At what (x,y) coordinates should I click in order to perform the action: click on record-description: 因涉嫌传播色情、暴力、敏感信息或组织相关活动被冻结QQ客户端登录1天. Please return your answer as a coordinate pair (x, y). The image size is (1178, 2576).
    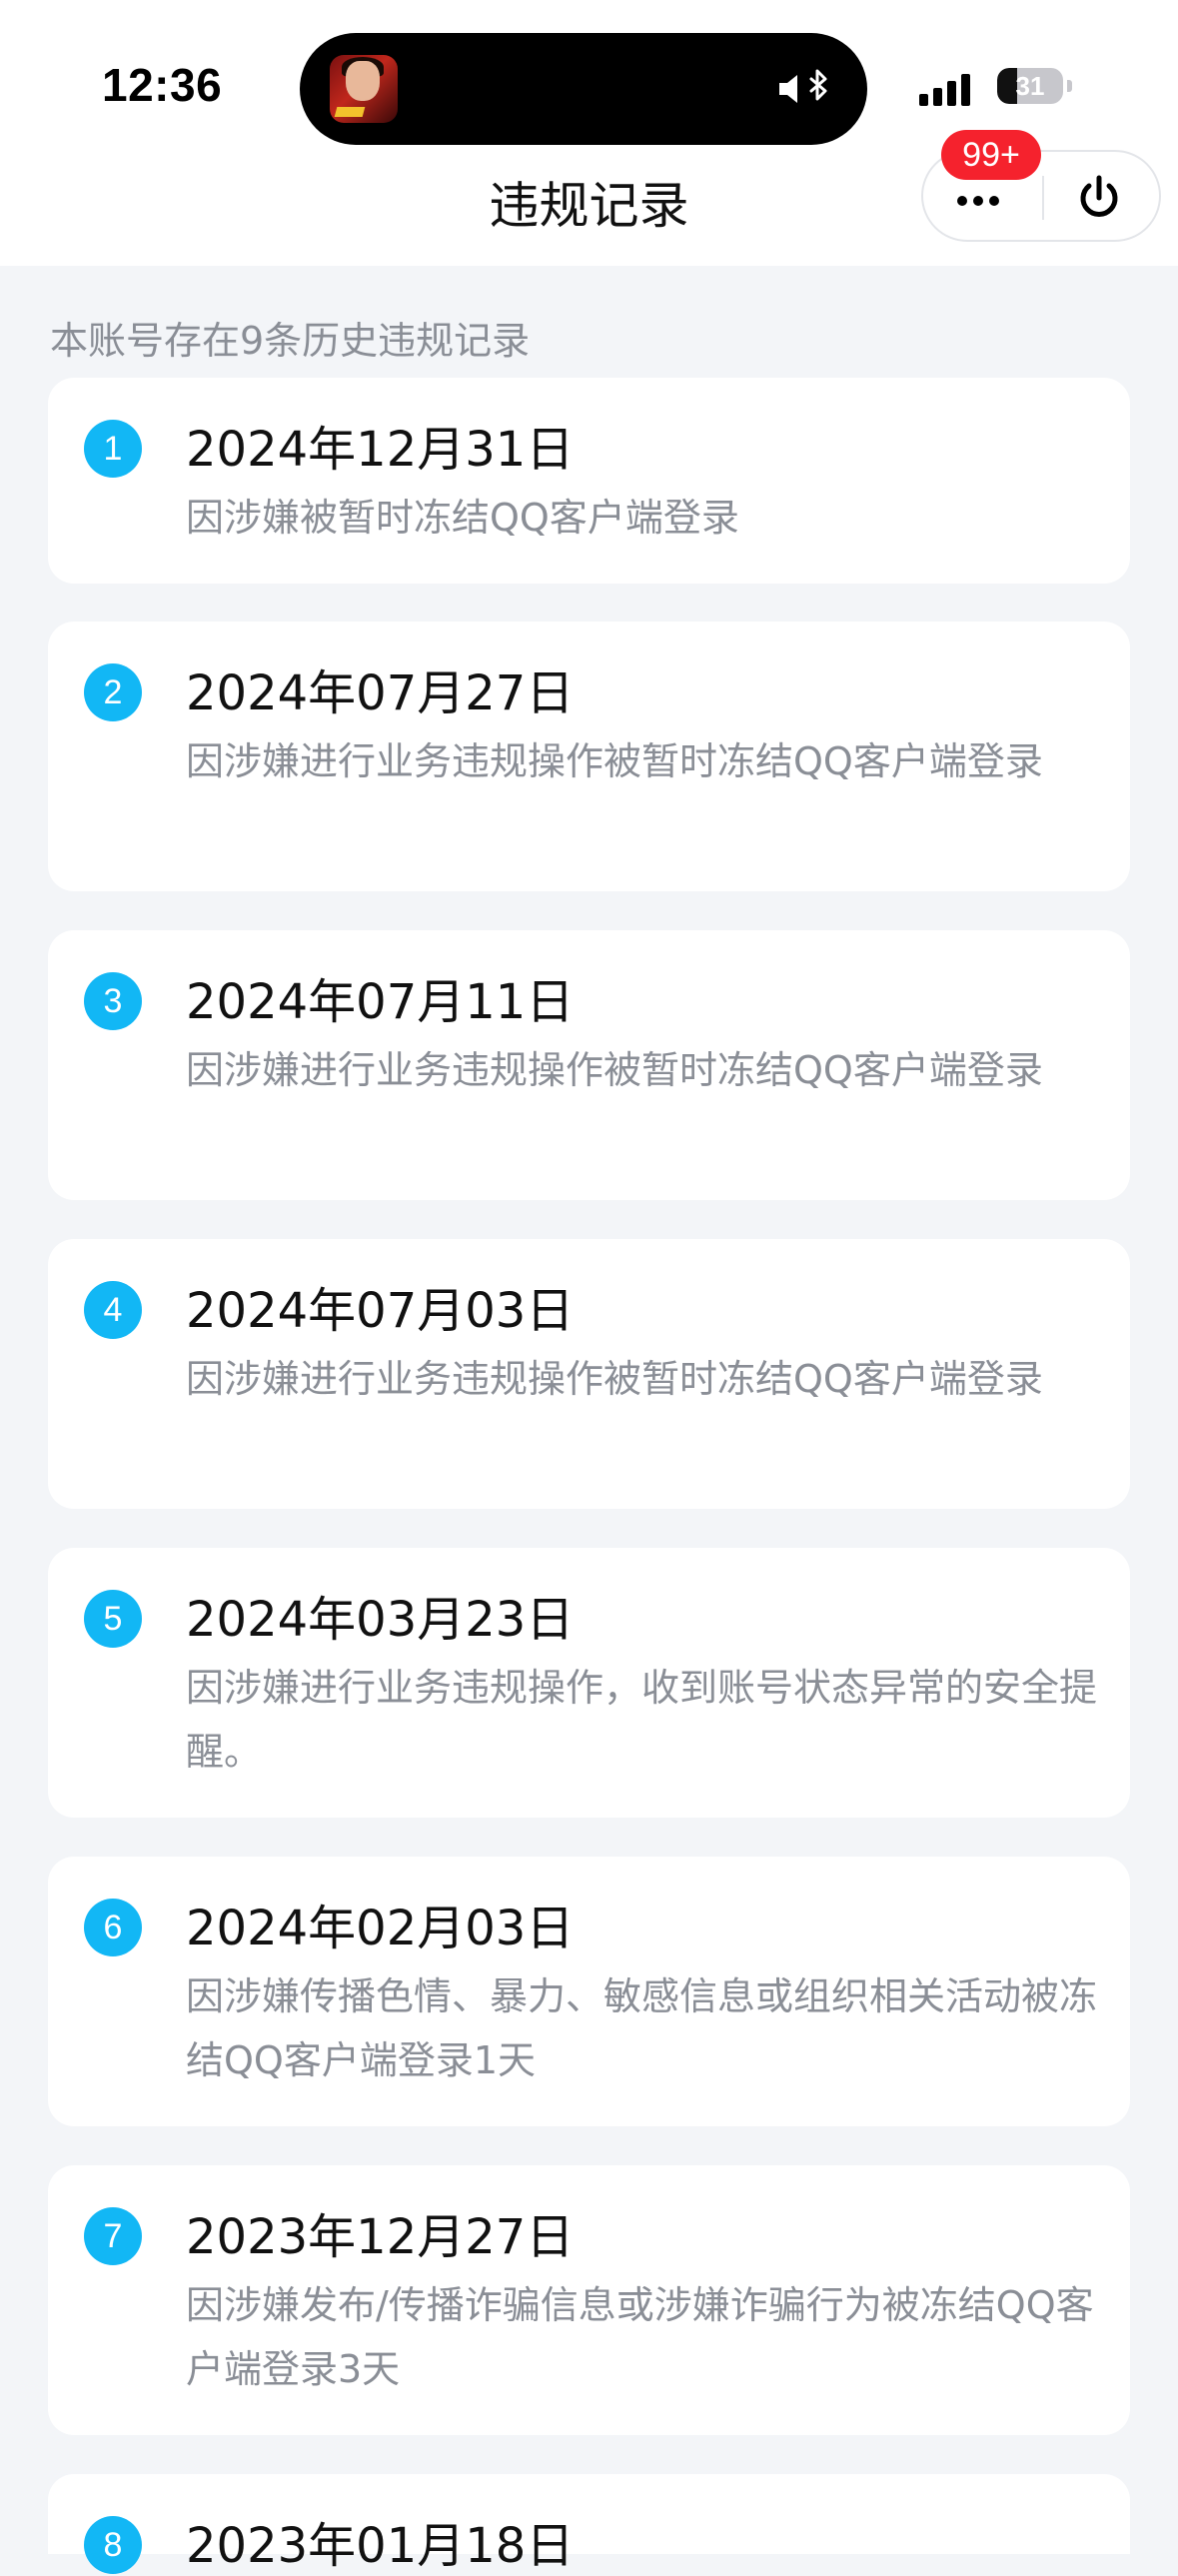
    Looking at the image, I should click on (642, 2028).